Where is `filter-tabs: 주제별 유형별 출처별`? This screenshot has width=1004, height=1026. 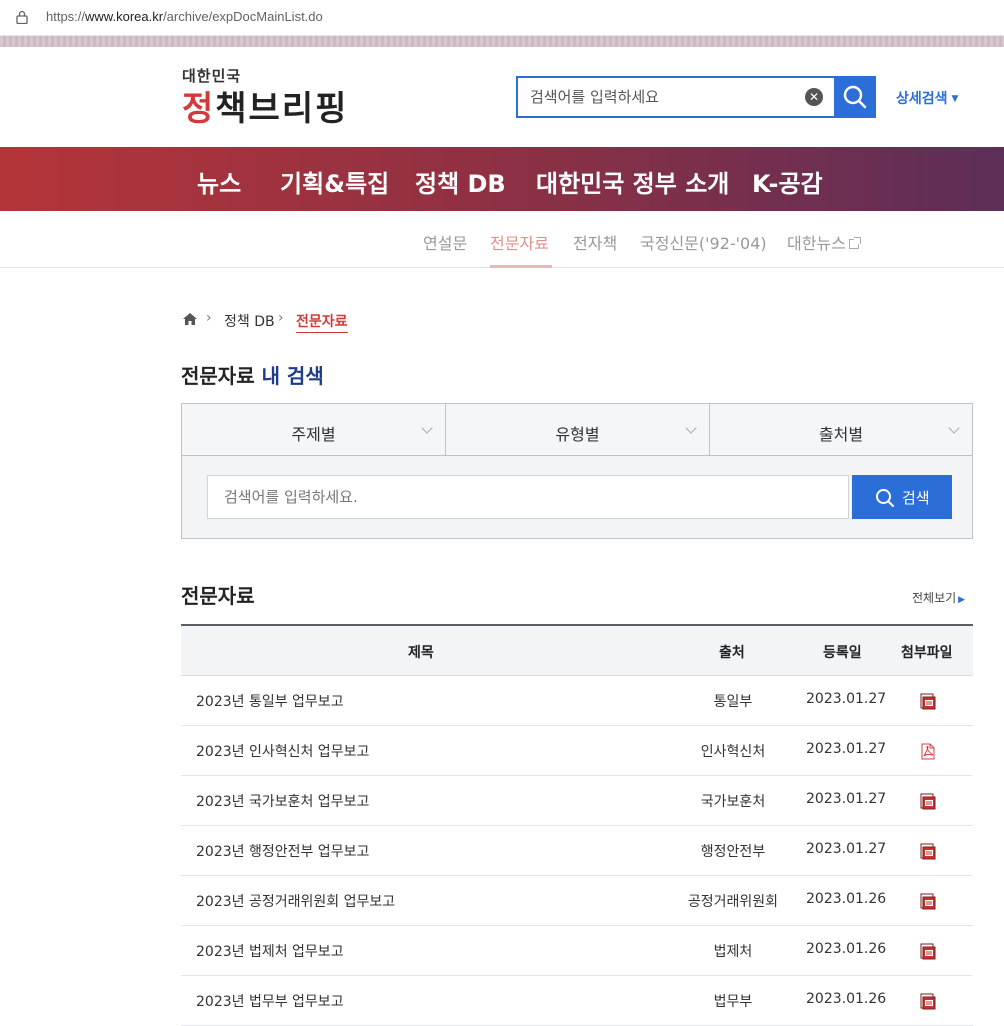
filter-tabs: 주제별 유형별 출처별 is located at coordinates (577, 430).